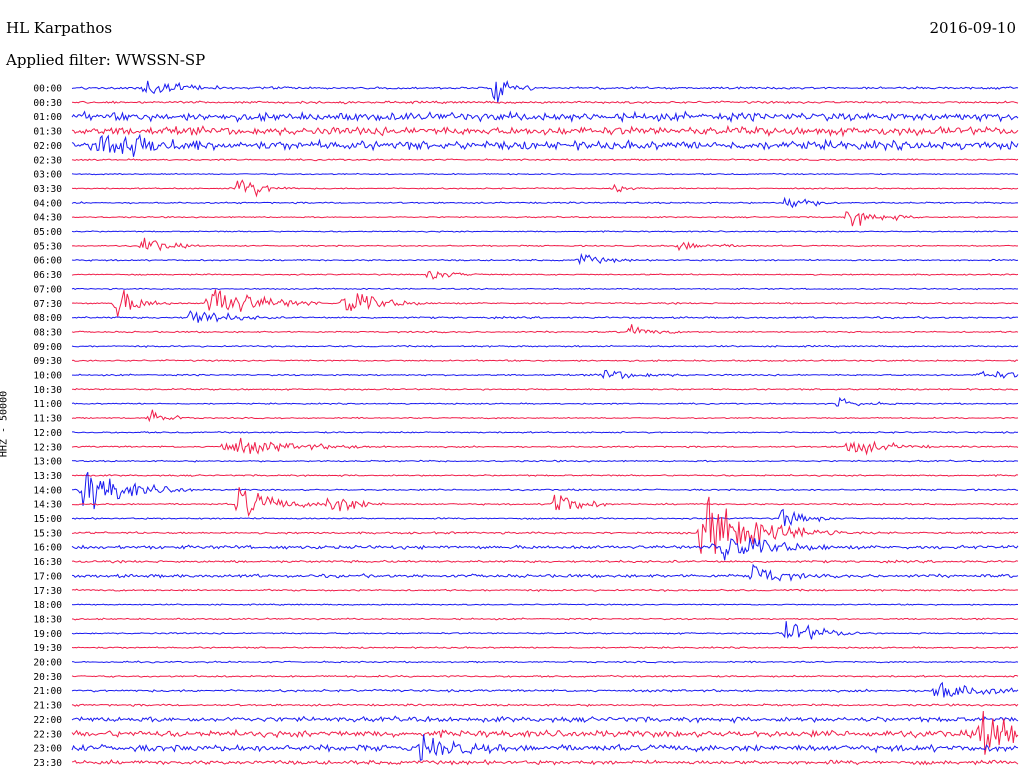  I want to click on row-time-label: 00:30, so click(47, 103).